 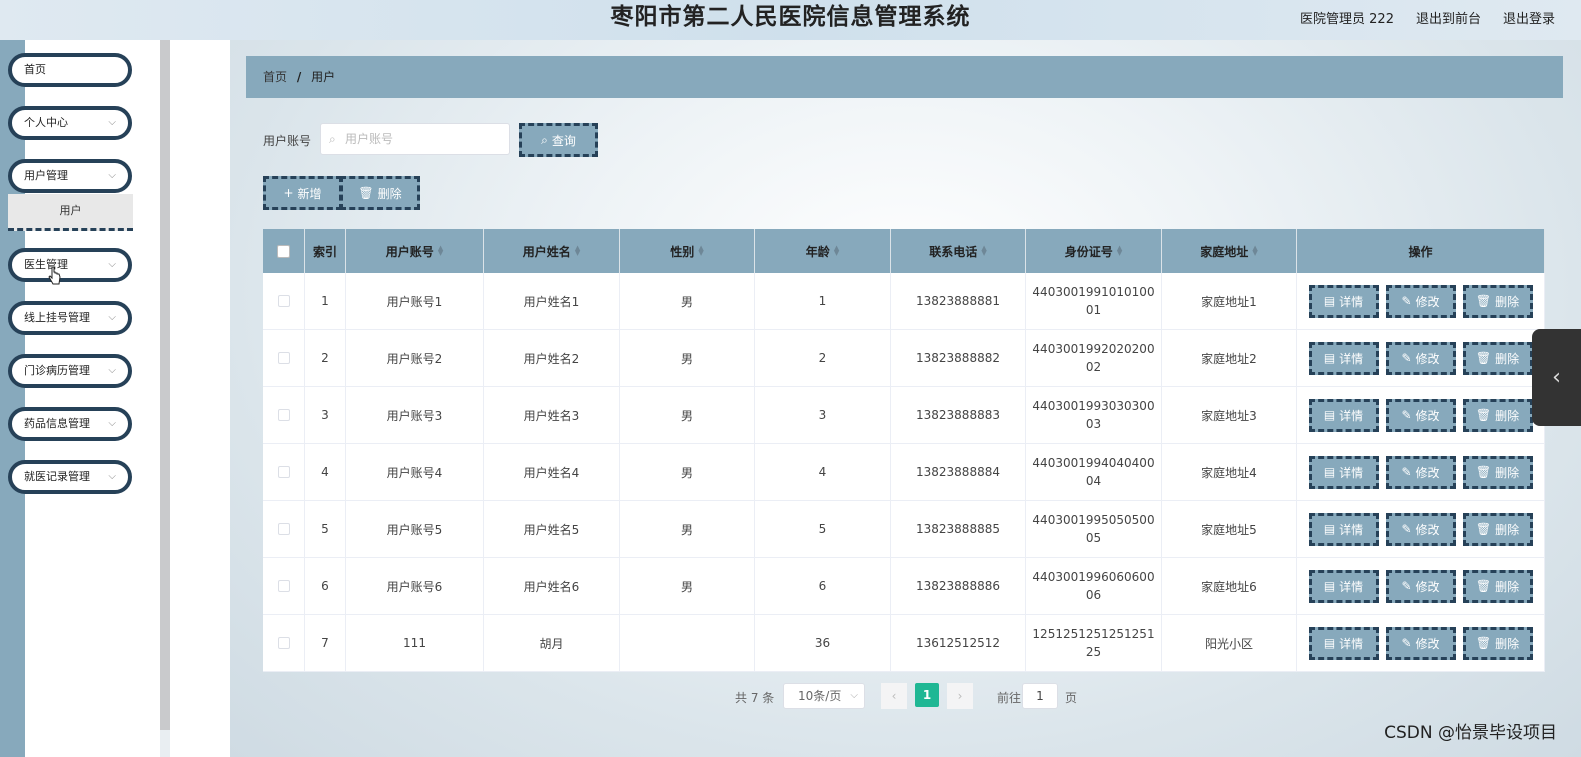 What do you see at coordinates (552, 586) in the screenshot?
I see `cell-name: 用户姓名6` at bounding box center [552, 586].